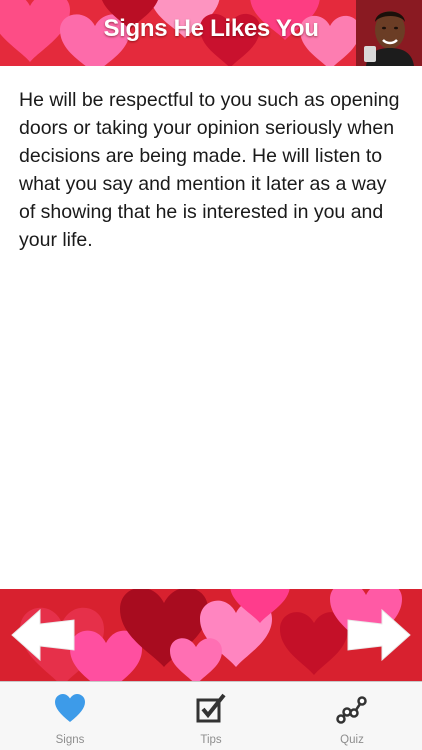  I want to click on previous-button, so click(43, 635).